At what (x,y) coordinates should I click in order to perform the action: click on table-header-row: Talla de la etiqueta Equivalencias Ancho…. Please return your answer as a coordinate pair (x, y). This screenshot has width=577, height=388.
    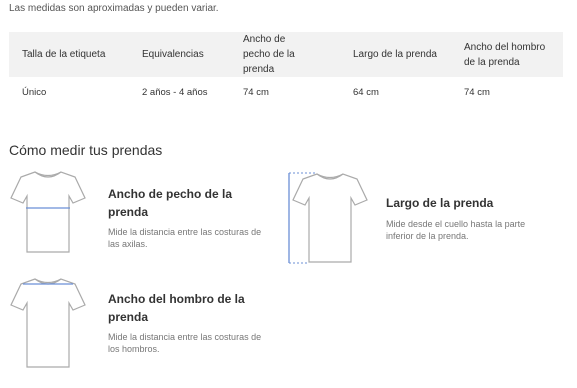
    Looking at the image, I should click on (286, 54).